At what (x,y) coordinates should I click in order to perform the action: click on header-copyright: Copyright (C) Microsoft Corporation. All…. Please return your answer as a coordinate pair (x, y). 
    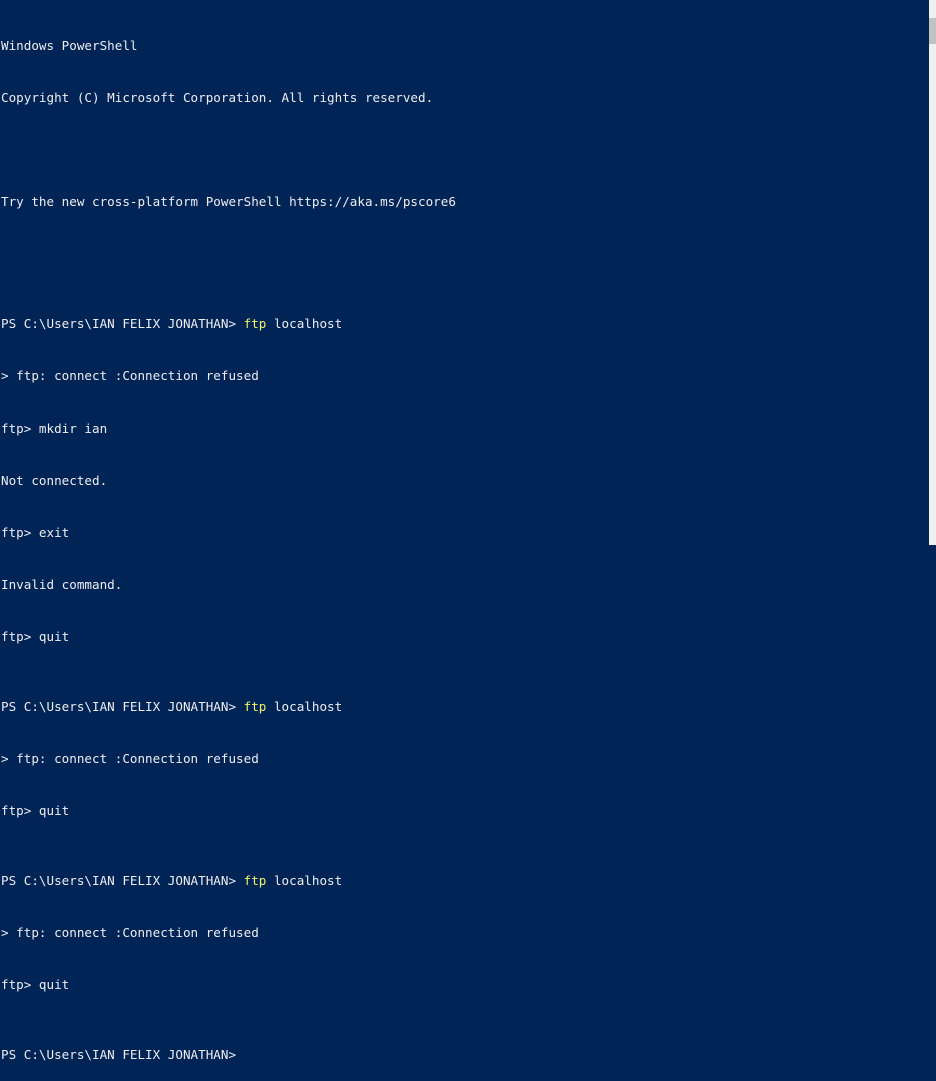
    Looking at the image, I should click on (217, 98).